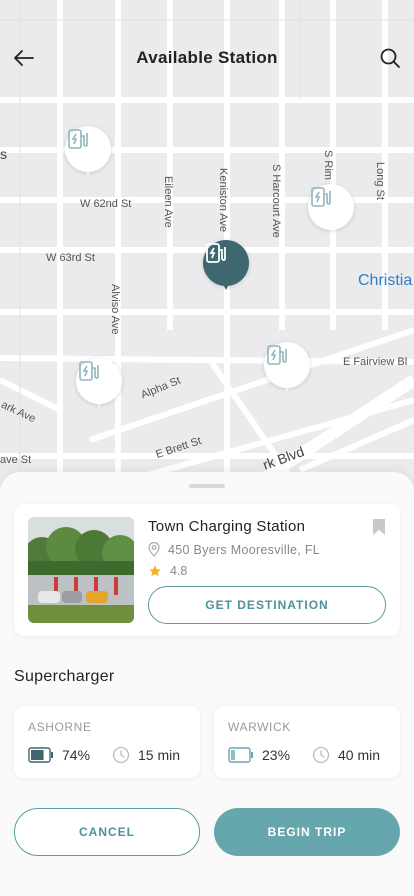  I want to click on selected-station-pin, so click(226, 267).